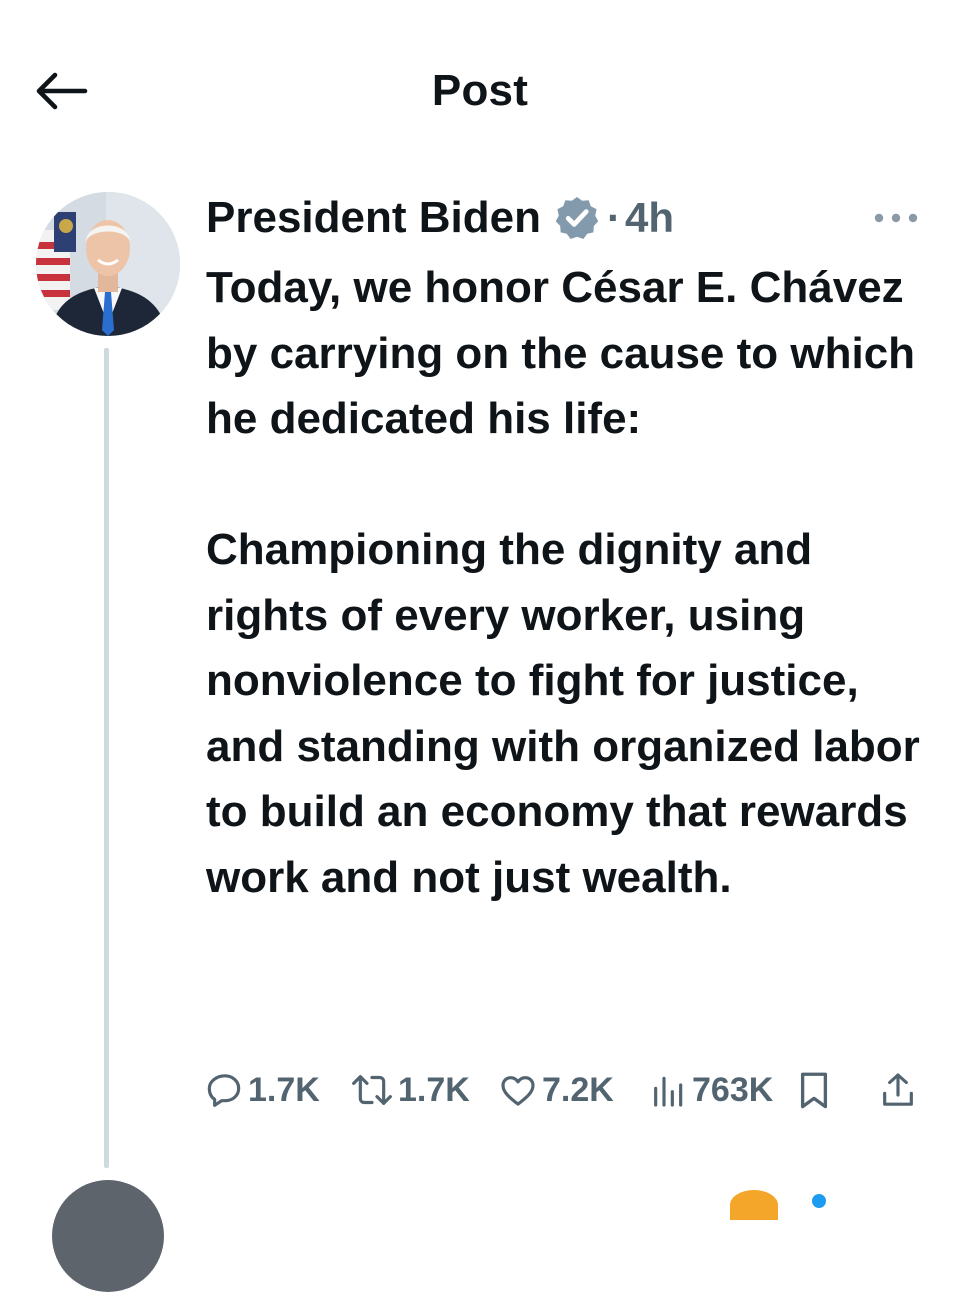 This screenshot has height=1292, width=960. What do you see at coordinates (649, 218) in the screenshot?
I see `post-timestamp: 4h` at bounding box center [649, 218].